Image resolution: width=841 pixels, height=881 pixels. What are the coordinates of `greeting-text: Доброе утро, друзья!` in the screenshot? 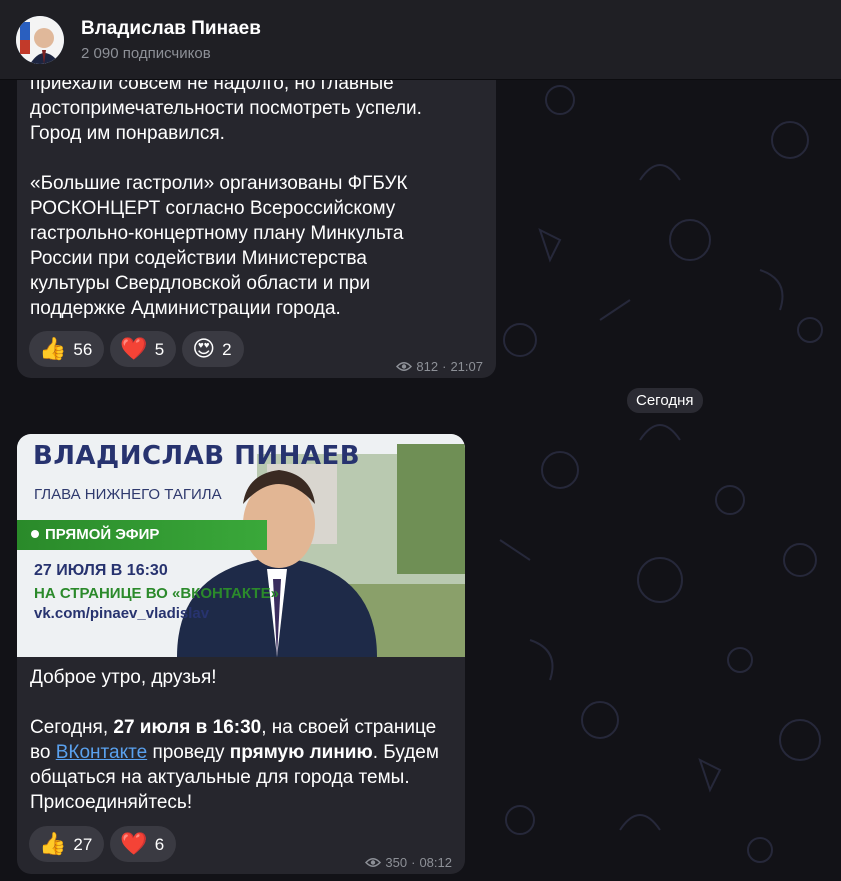 It's located at (123, 677).